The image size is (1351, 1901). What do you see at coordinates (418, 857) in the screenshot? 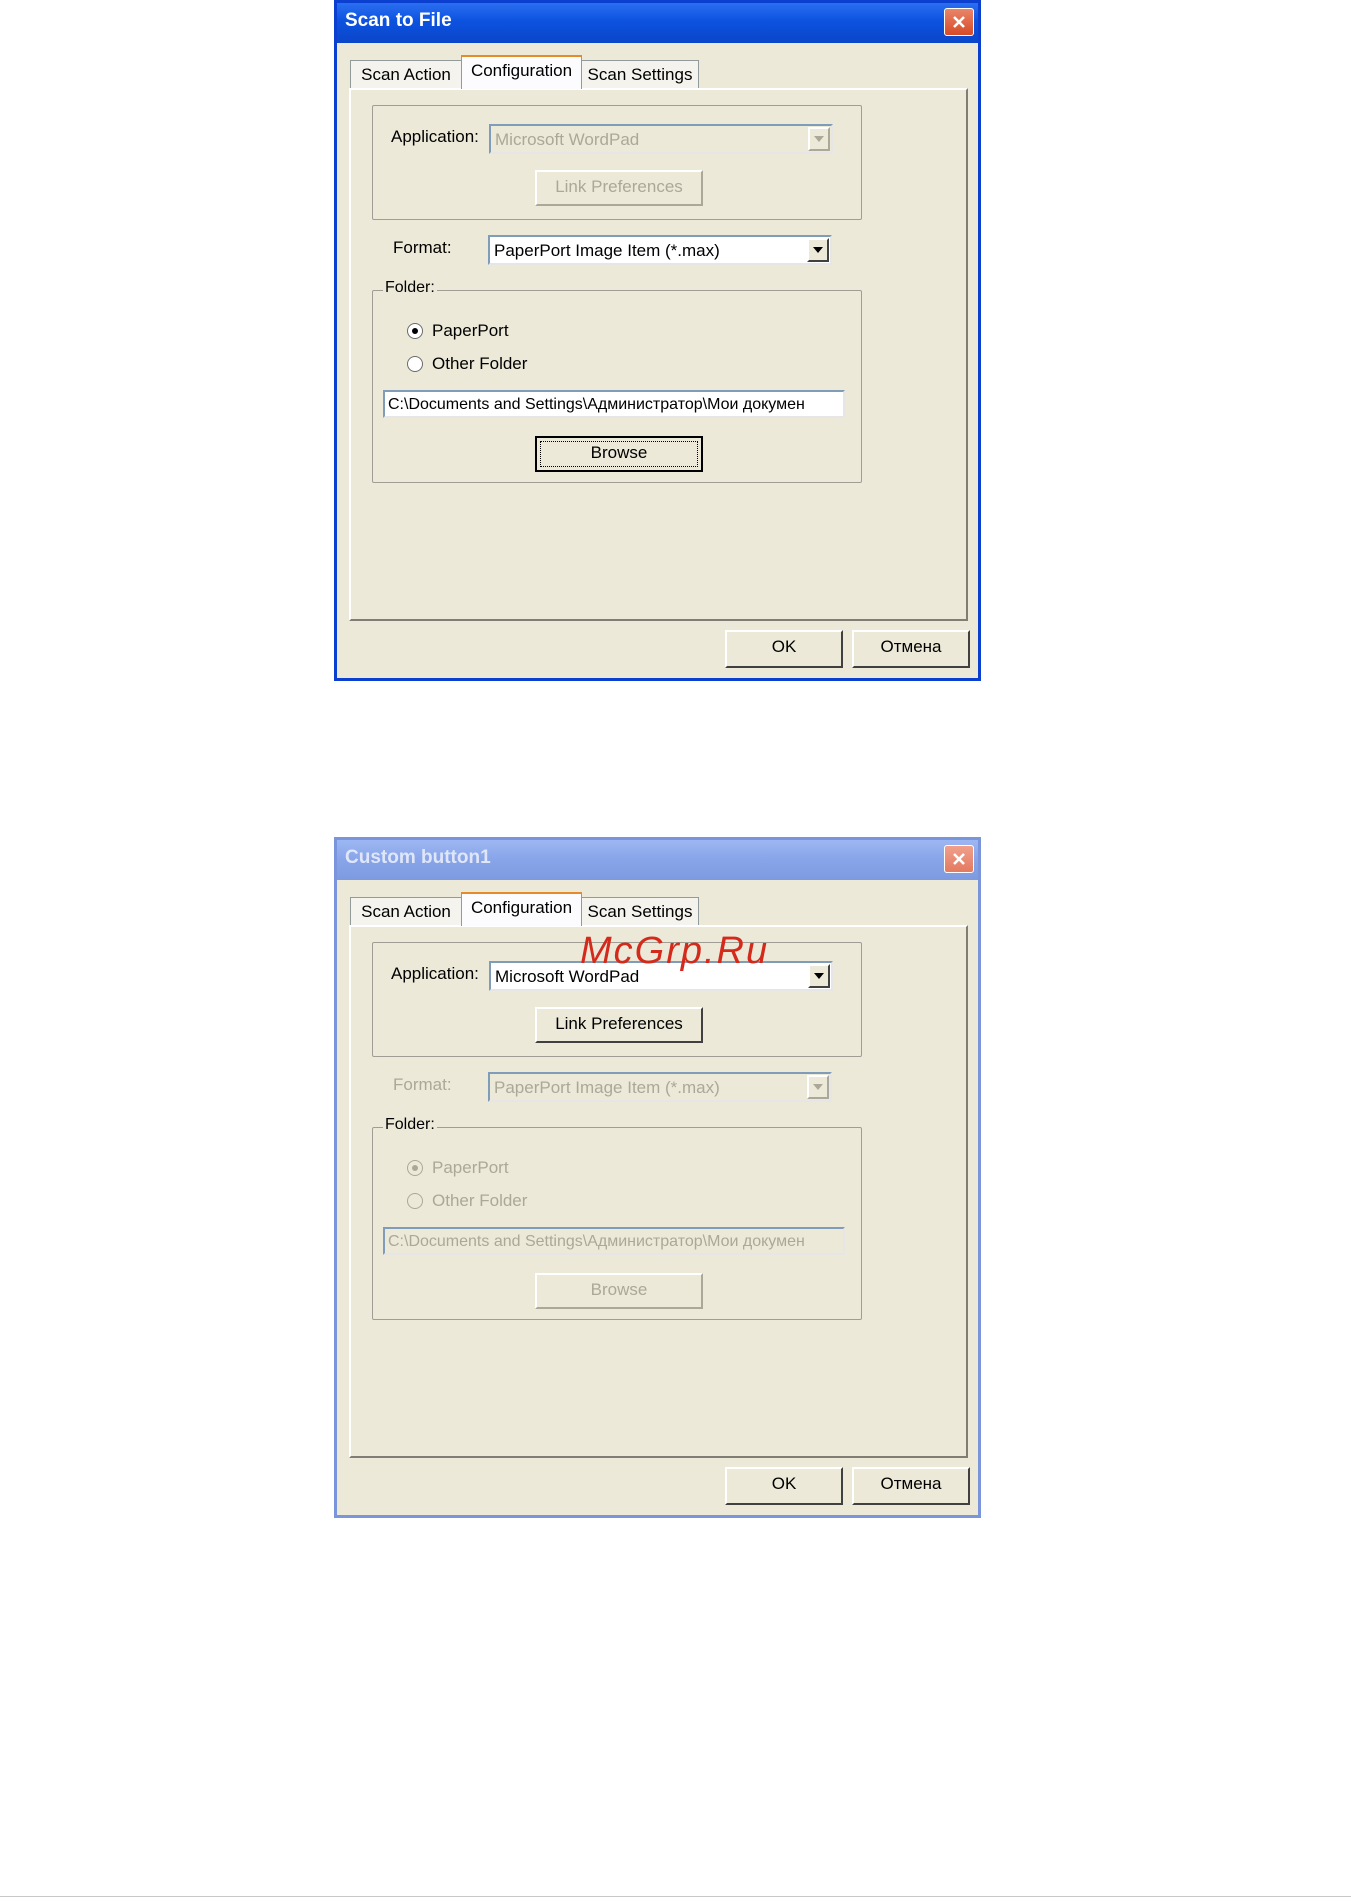
I see `dialog-title: Custom button1` at bounding box center [418, 857].